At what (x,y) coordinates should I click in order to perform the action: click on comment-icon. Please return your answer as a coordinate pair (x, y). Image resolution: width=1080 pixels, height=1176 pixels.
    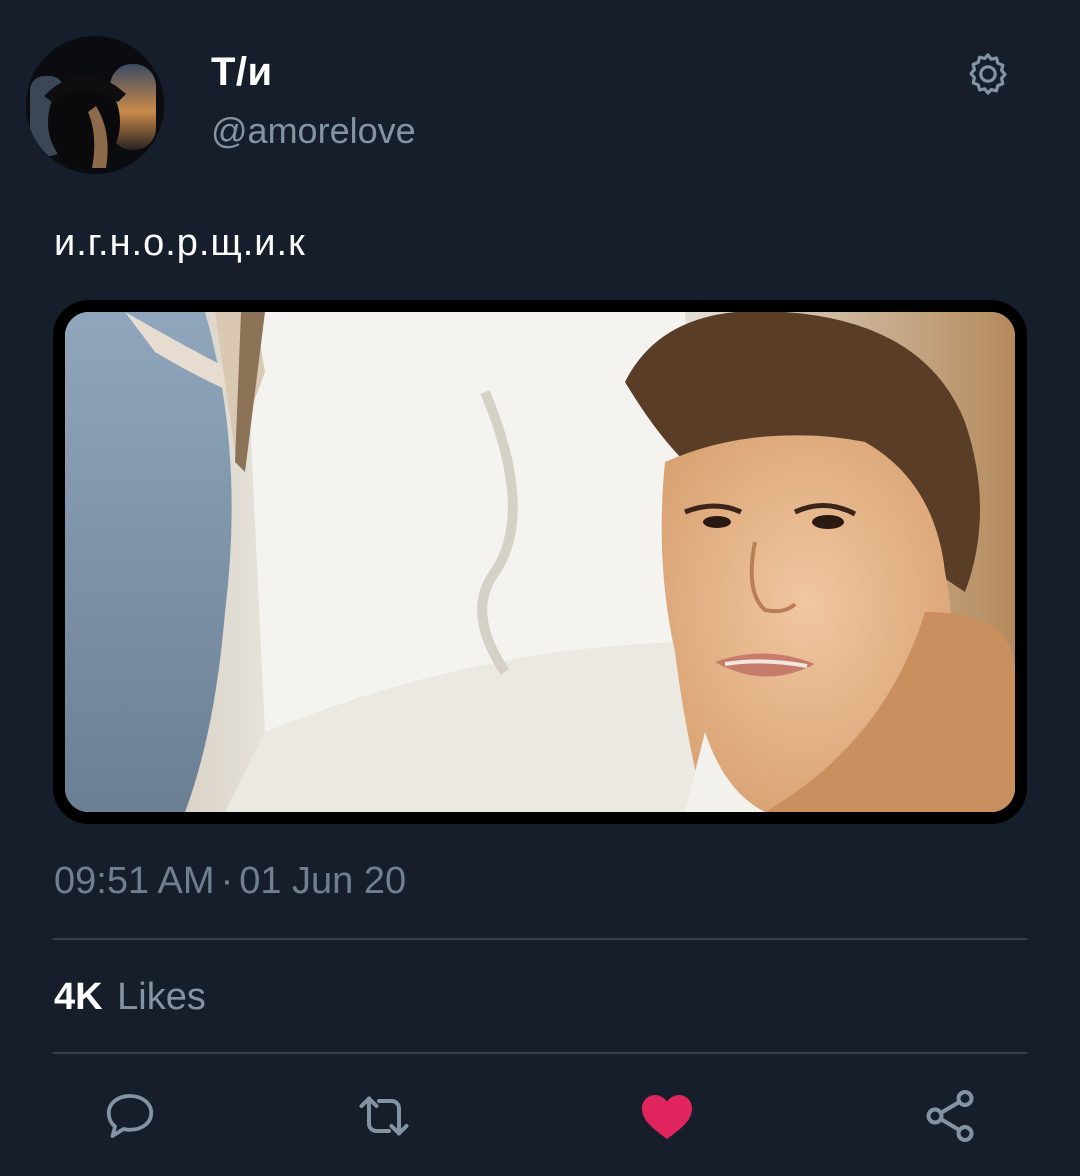
    Looking at the image, I should click on (130, 1116).